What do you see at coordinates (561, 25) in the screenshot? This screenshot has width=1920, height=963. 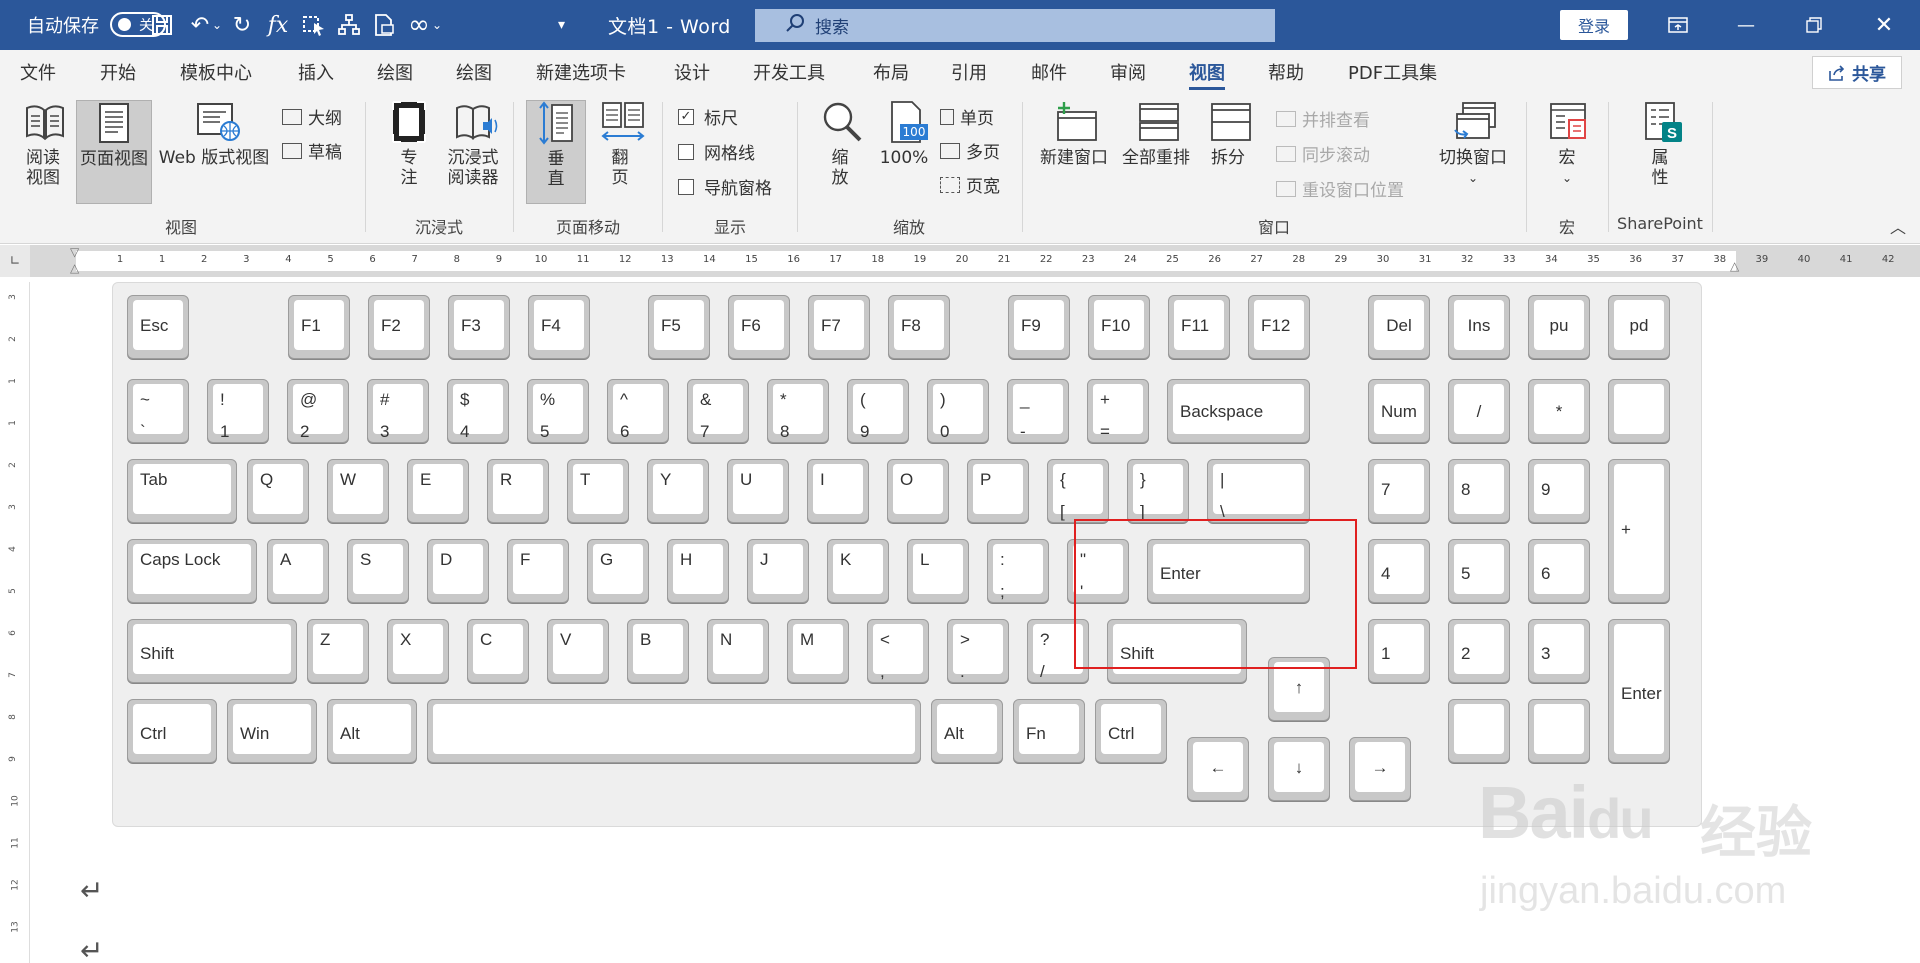 I see `customize-qat-icon: ▾` at bounding box center [561, 25].